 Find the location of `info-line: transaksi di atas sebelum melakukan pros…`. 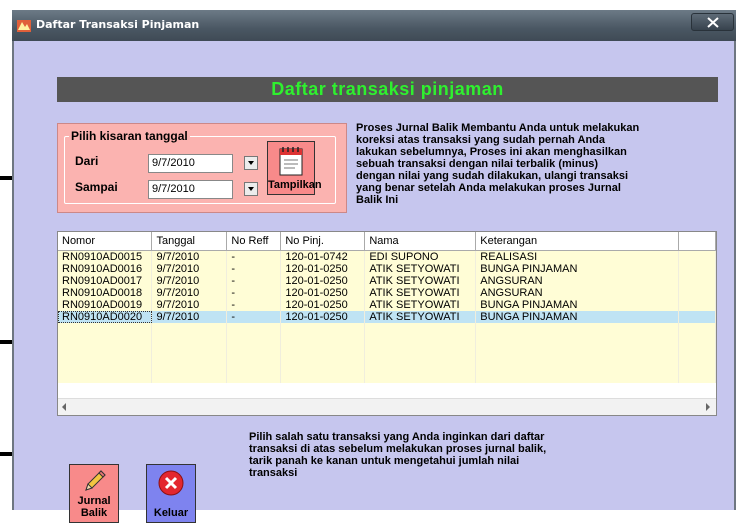

info-line: transaksi di atas sebelum melakukan pros… is located at coordinates (398, 449).